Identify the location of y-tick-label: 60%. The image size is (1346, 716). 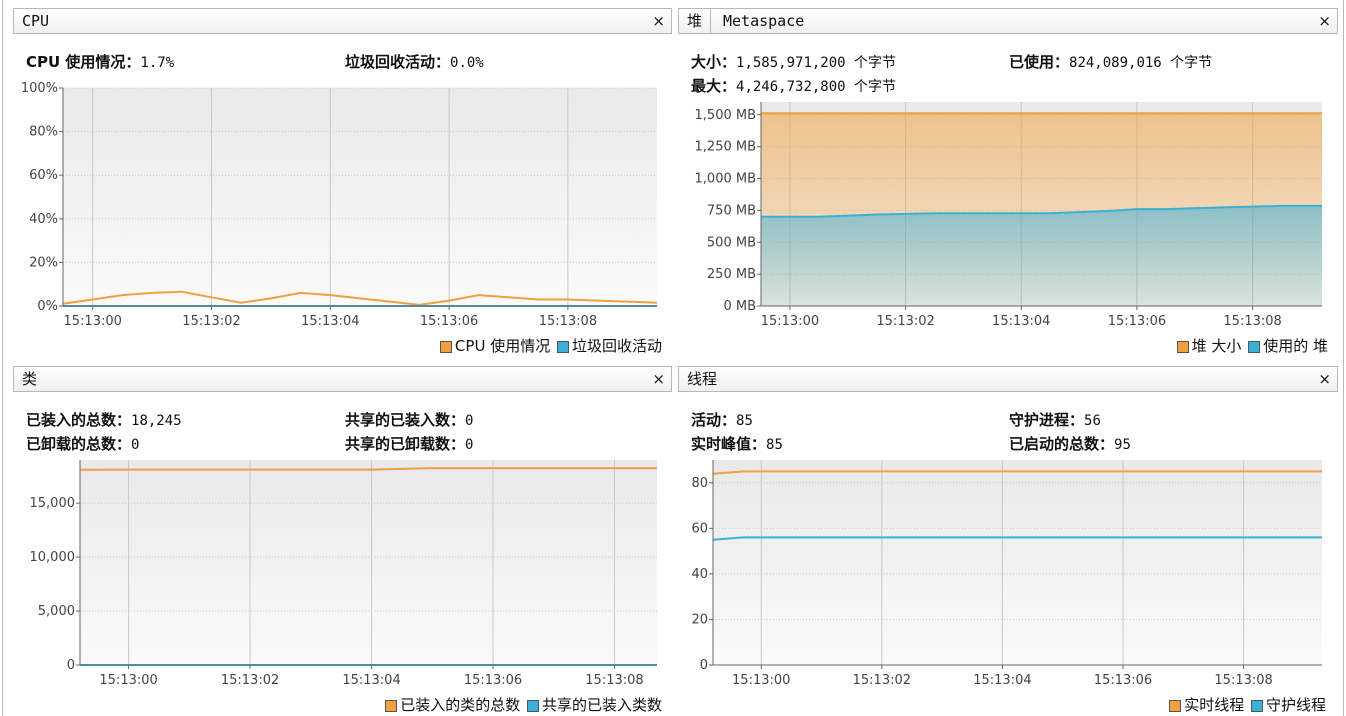
(43, 175).